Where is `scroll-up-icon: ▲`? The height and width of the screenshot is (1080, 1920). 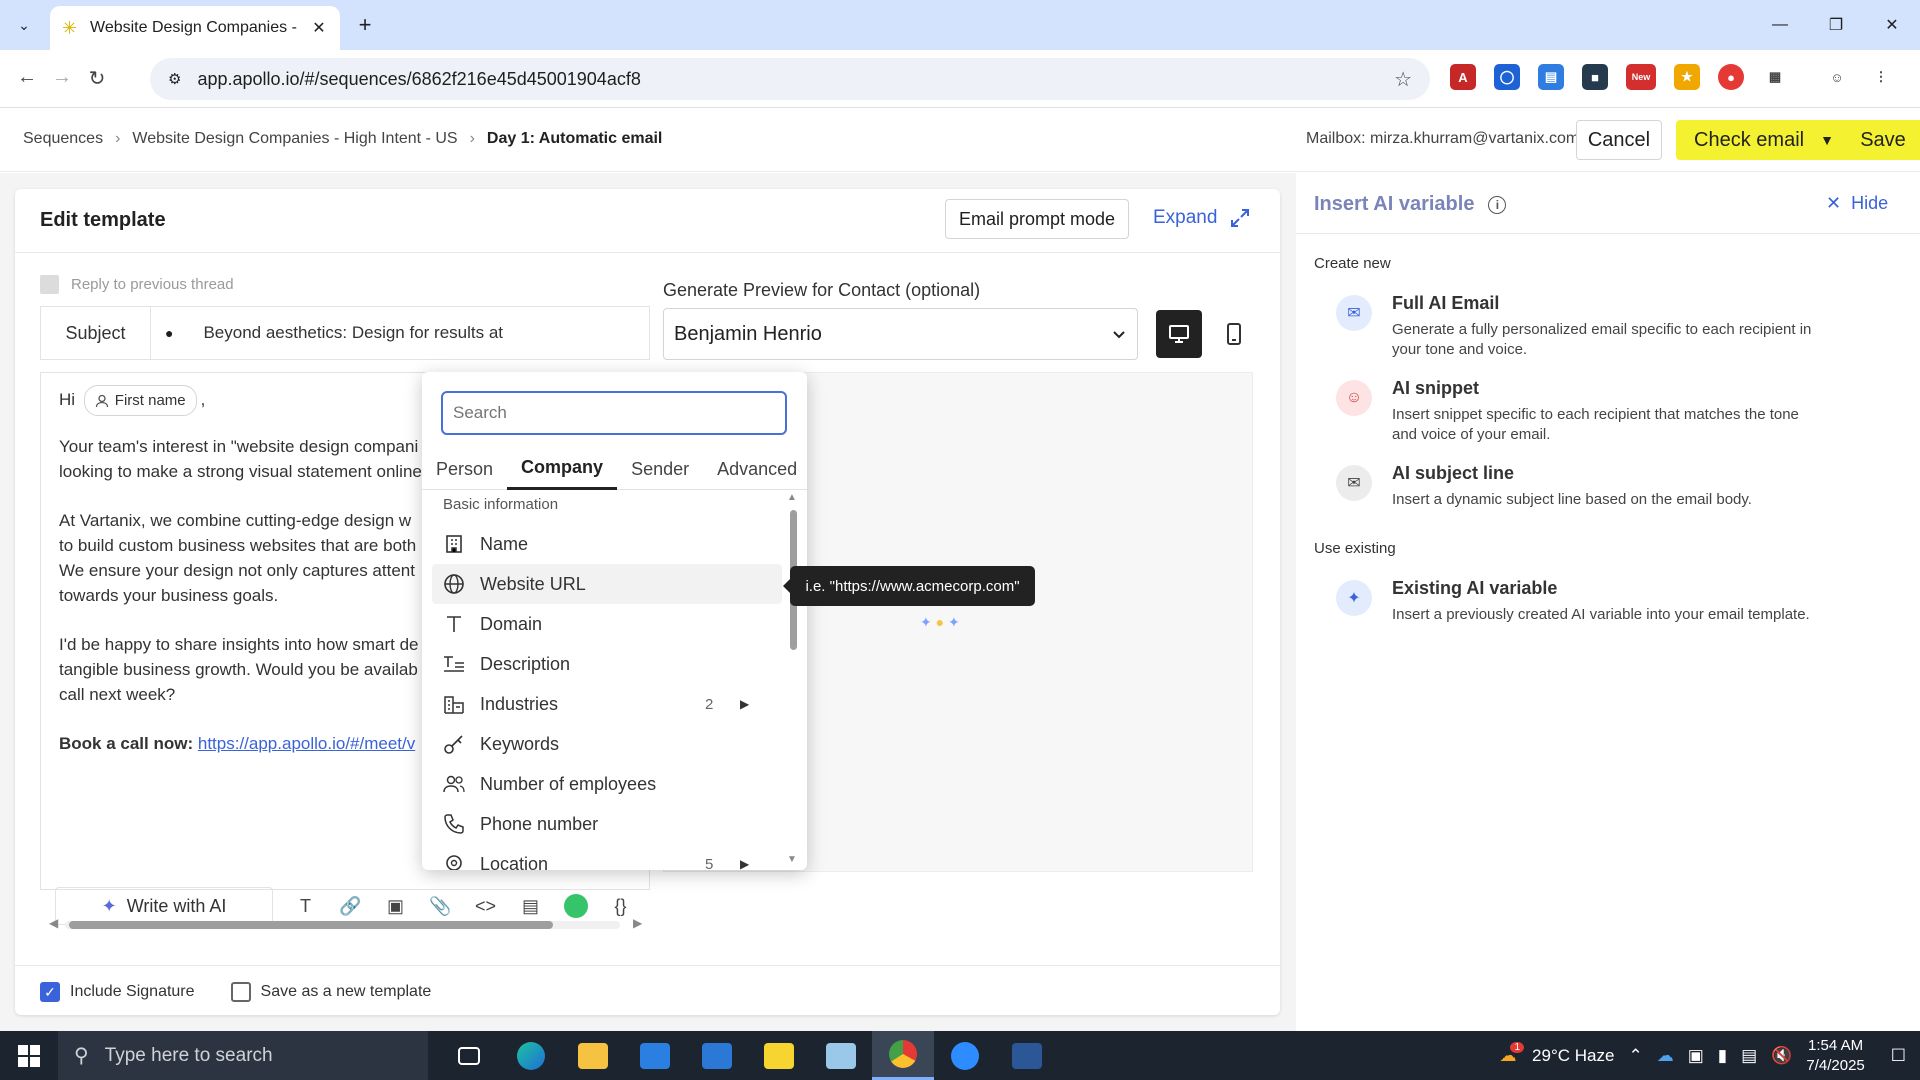
scroll-up-icon: ▲ is located at coordinates (792, 497).